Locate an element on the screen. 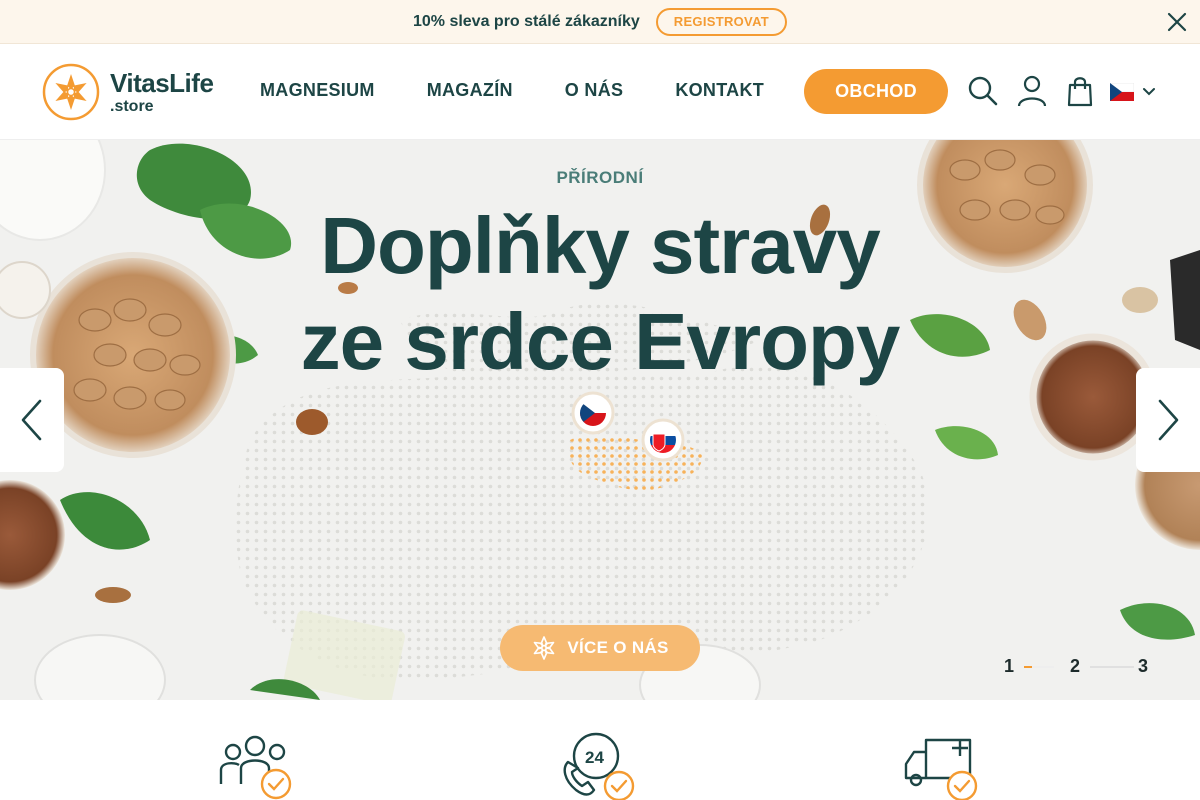  phone-24-check-icon: 24 is located at coordinates (599, 766).